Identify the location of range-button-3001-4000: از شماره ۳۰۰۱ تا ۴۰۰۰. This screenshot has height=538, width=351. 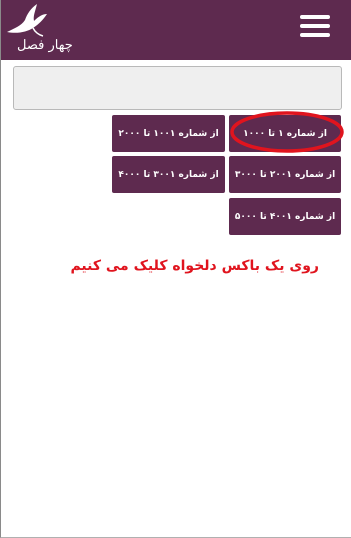
(168, 174).